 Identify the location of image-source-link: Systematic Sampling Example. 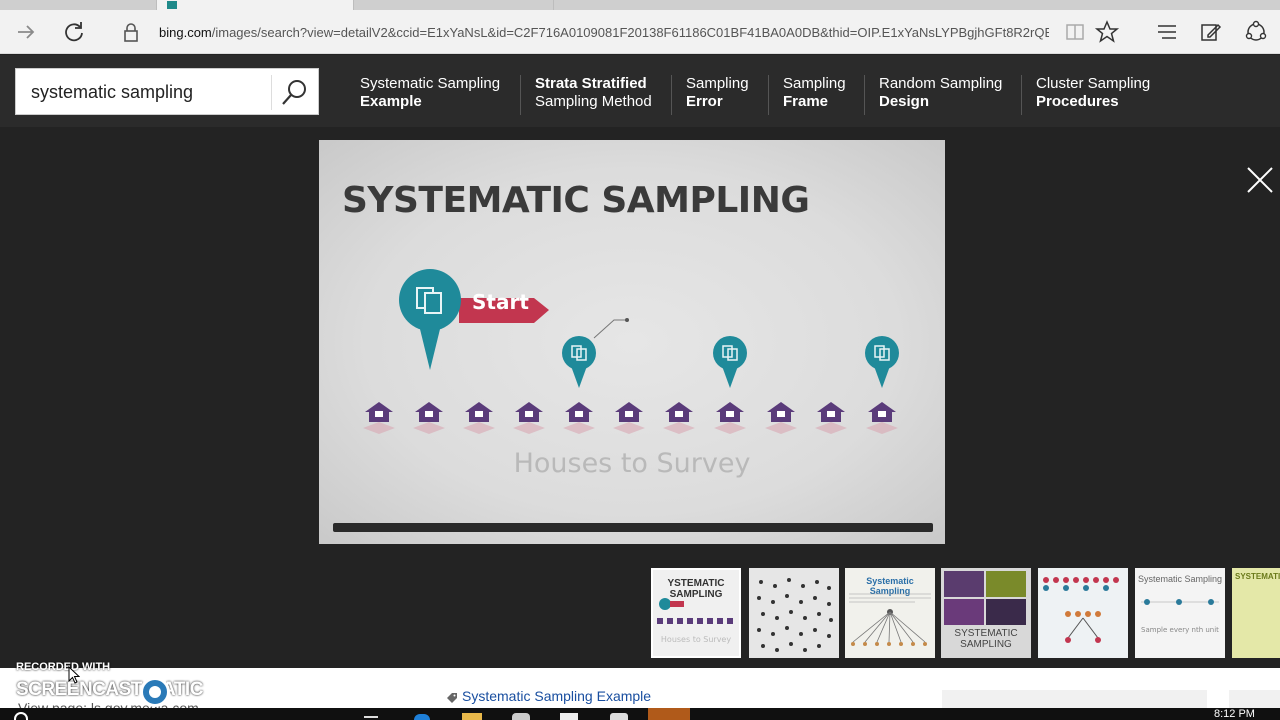
(556, 696).